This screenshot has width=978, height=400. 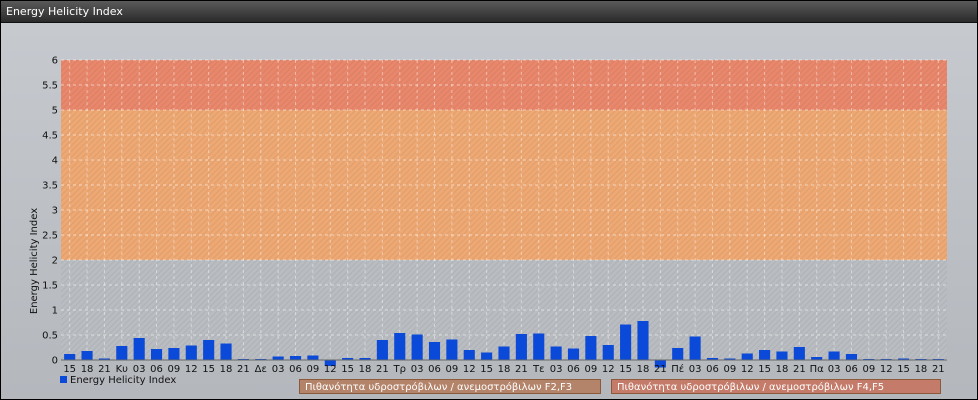 I want to click on legend: Energy Helicity Index, so click(x=118, y=380).